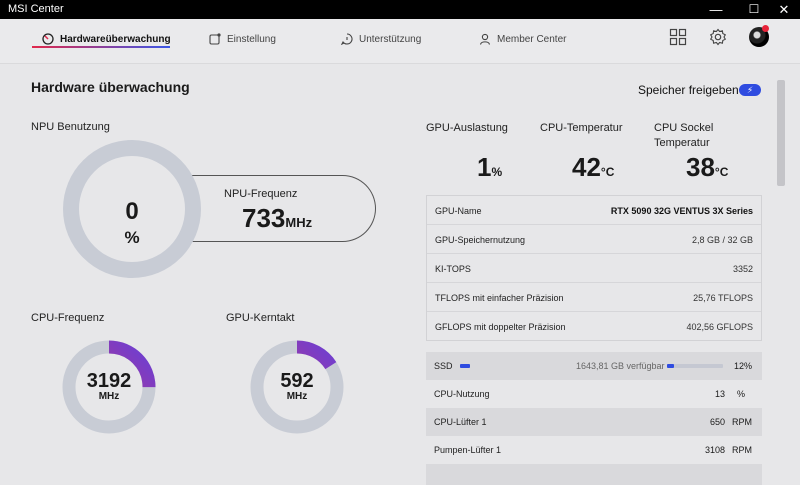 The height and width of the screenshot is (485, 800). I want to click on notification-dot, so click(765, 28).